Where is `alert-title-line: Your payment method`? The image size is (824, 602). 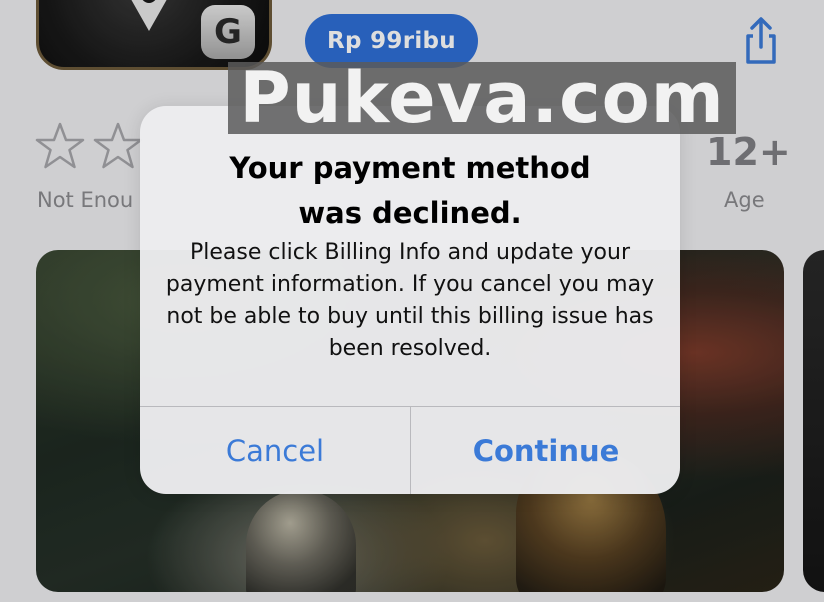 alert-title-line: Your payment method is located at coordinates (410, 168).